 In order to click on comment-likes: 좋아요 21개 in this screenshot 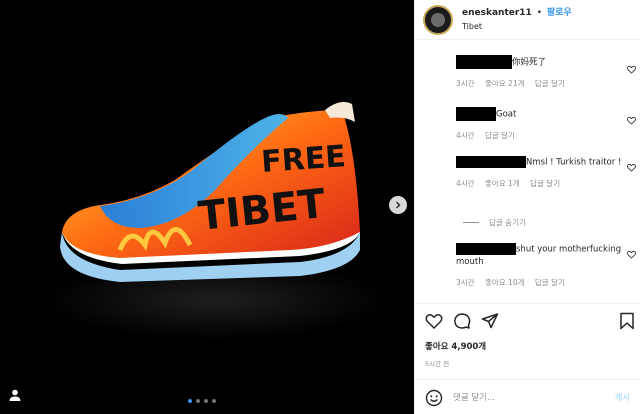, I will do `click(505, 83)`.